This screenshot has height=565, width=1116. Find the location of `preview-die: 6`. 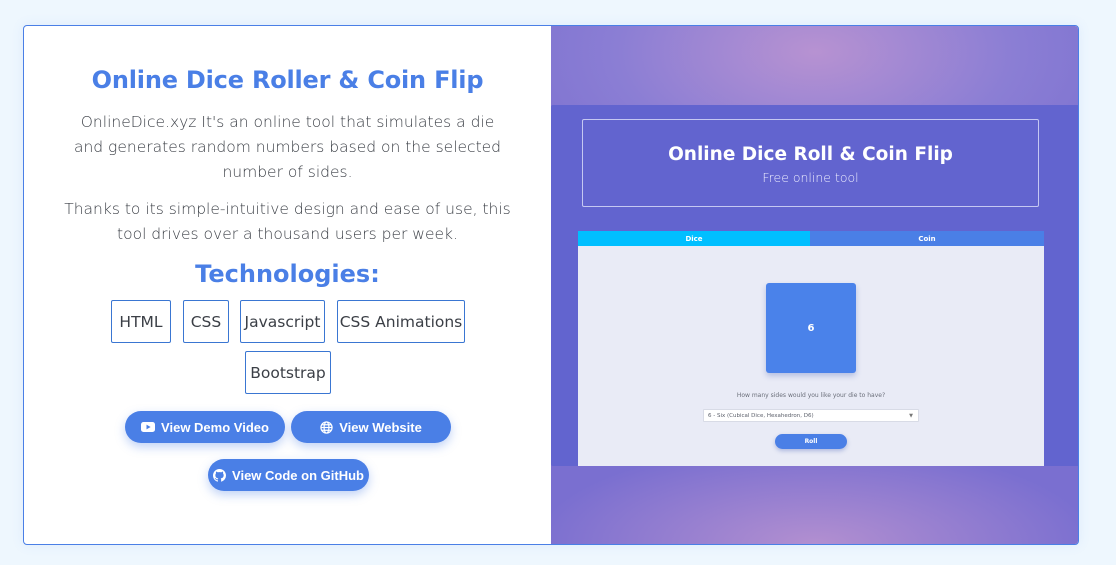

preview-die: 6 is located at coordinates (811, 328).